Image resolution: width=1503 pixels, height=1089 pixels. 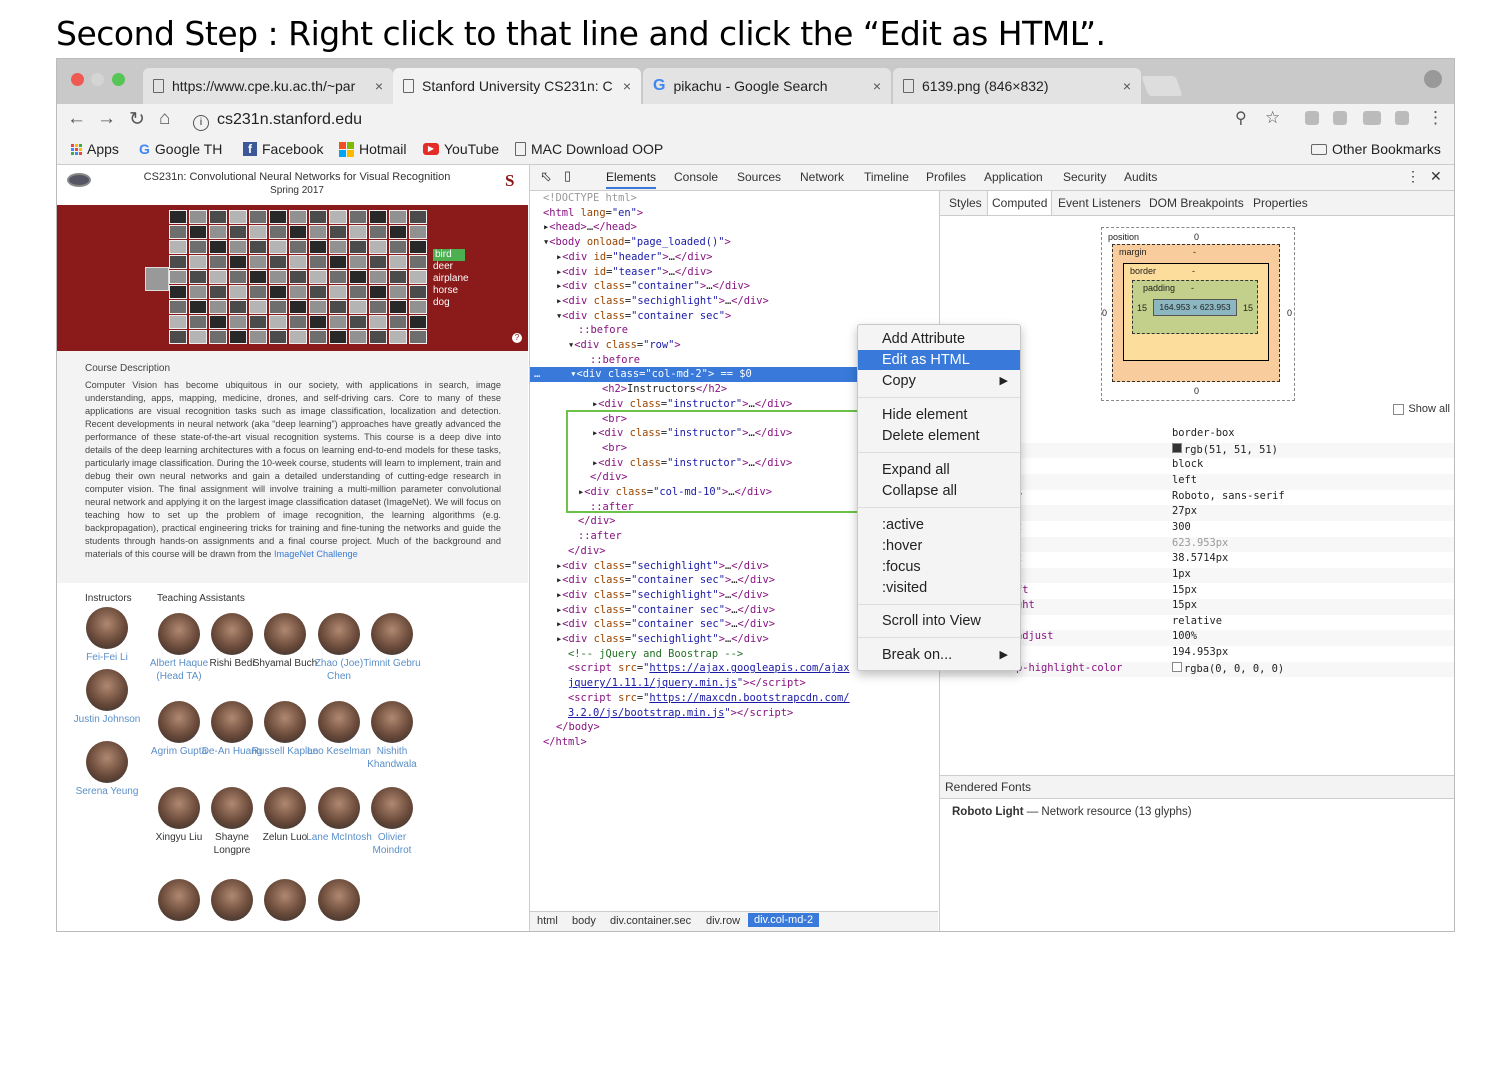 I want to click on tab-console: Console, so click(x=696, y=177).